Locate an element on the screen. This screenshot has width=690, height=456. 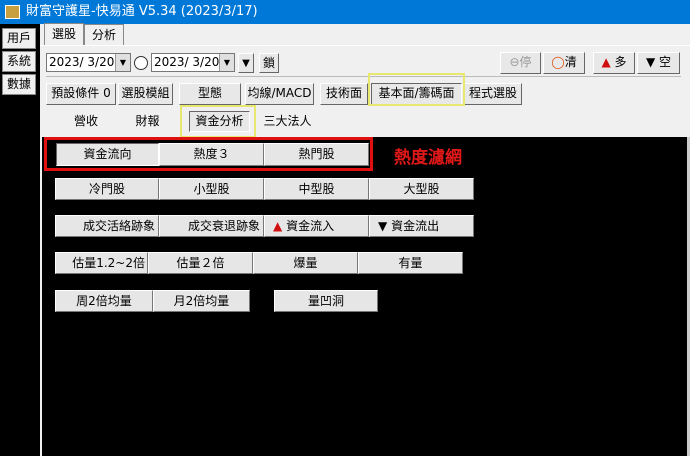
stop-icon: ⊖ is located at coordinates (514, 62).